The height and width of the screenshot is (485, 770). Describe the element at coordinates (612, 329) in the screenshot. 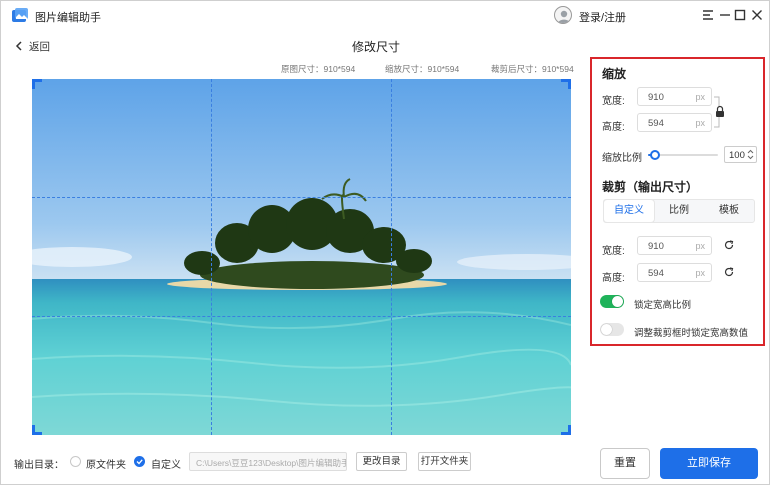

I see `lock-crop-values-toggle` at that location.